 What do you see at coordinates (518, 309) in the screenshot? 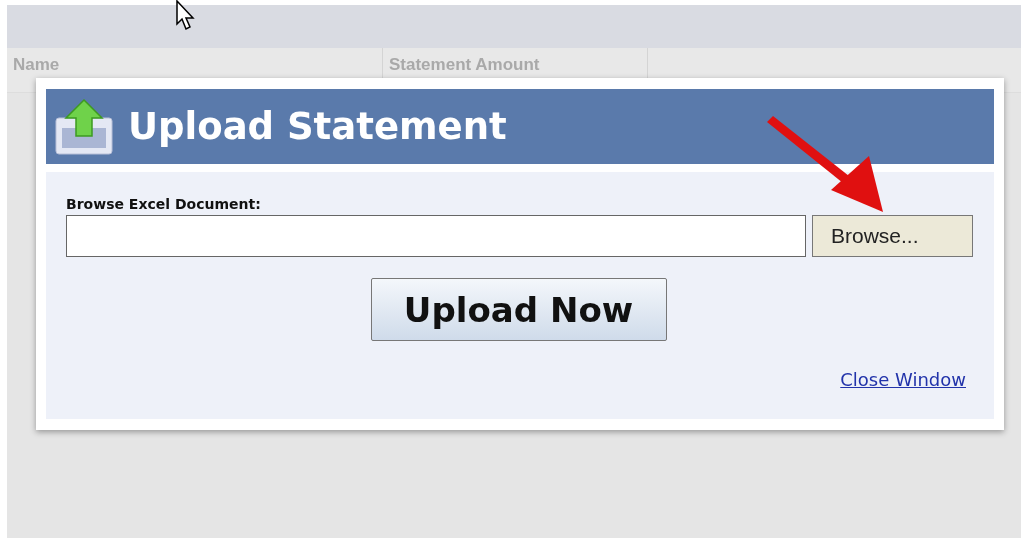
I see `upload-button: Upload Now` at bounding box center [518, 309].